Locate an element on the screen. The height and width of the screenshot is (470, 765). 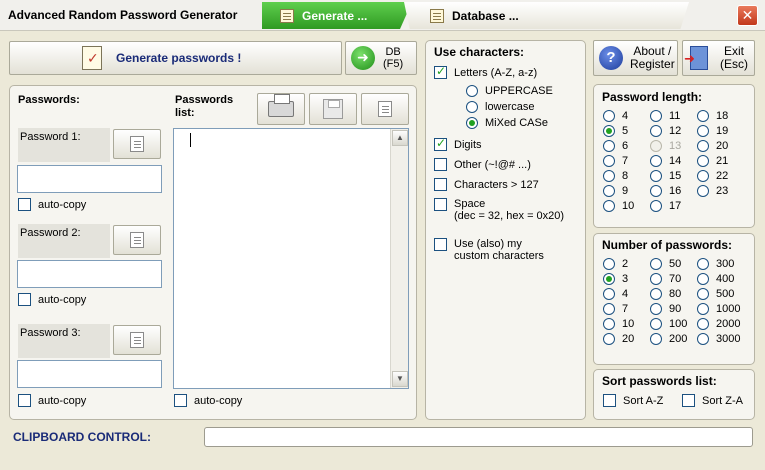
password-3-field is located at coordinates (89, 374).